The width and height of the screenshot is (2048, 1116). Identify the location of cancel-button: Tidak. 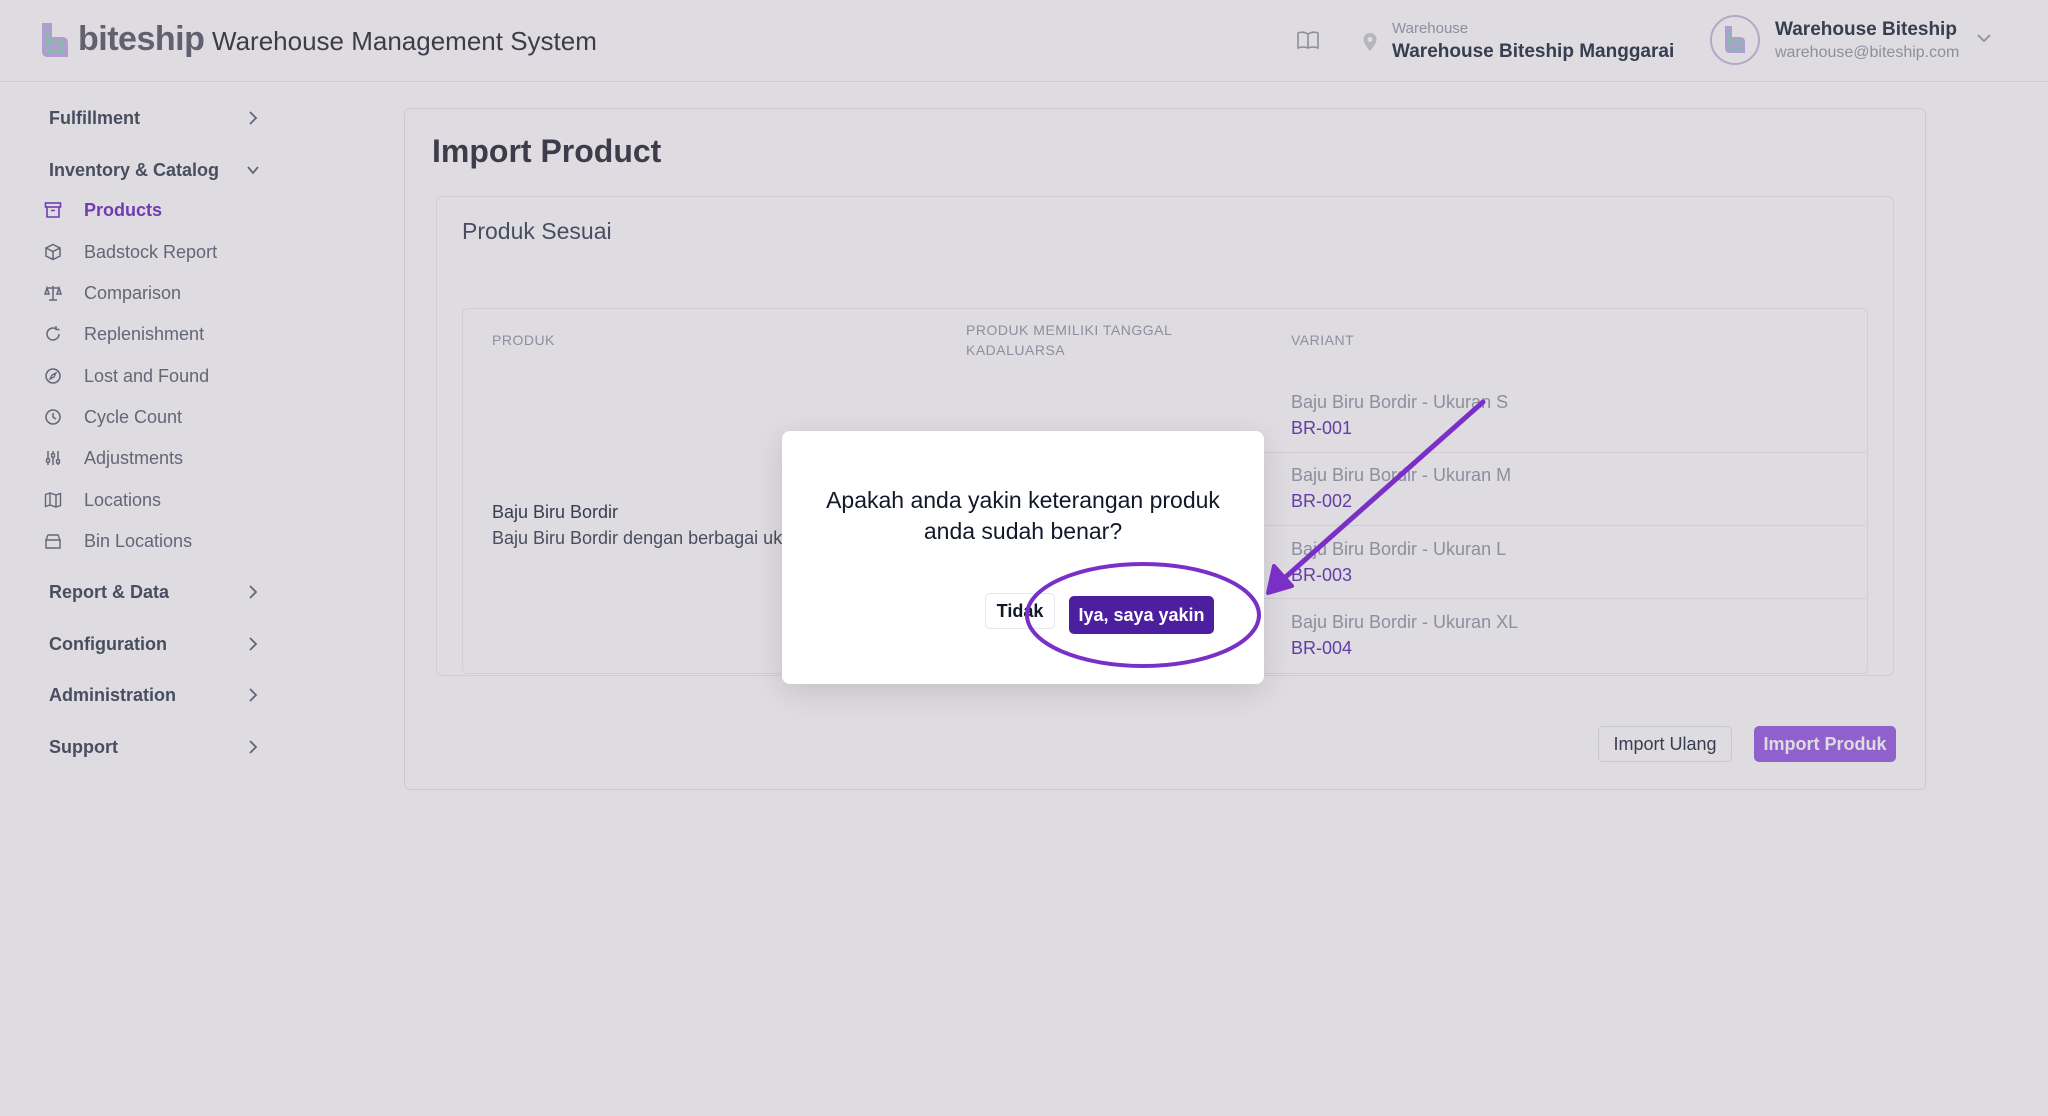
(1020, 611).